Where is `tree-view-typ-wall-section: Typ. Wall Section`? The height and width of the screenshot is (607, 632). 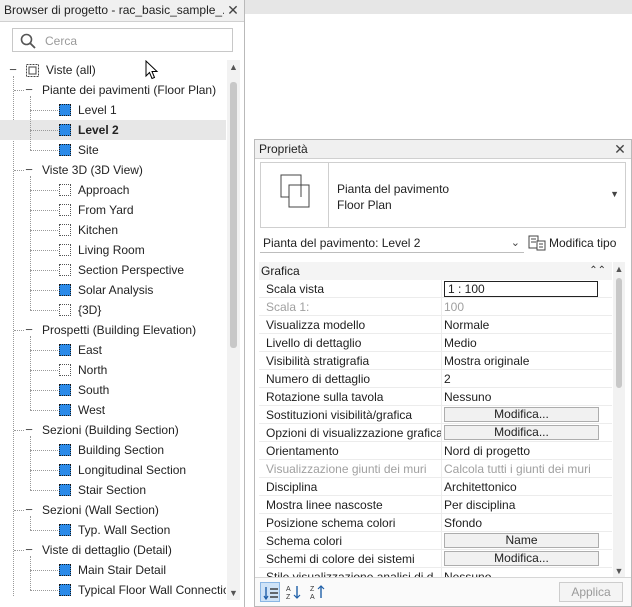
tree-view-typ-wall-section: Typ. Wall Section is located at coordinates (113, 530).